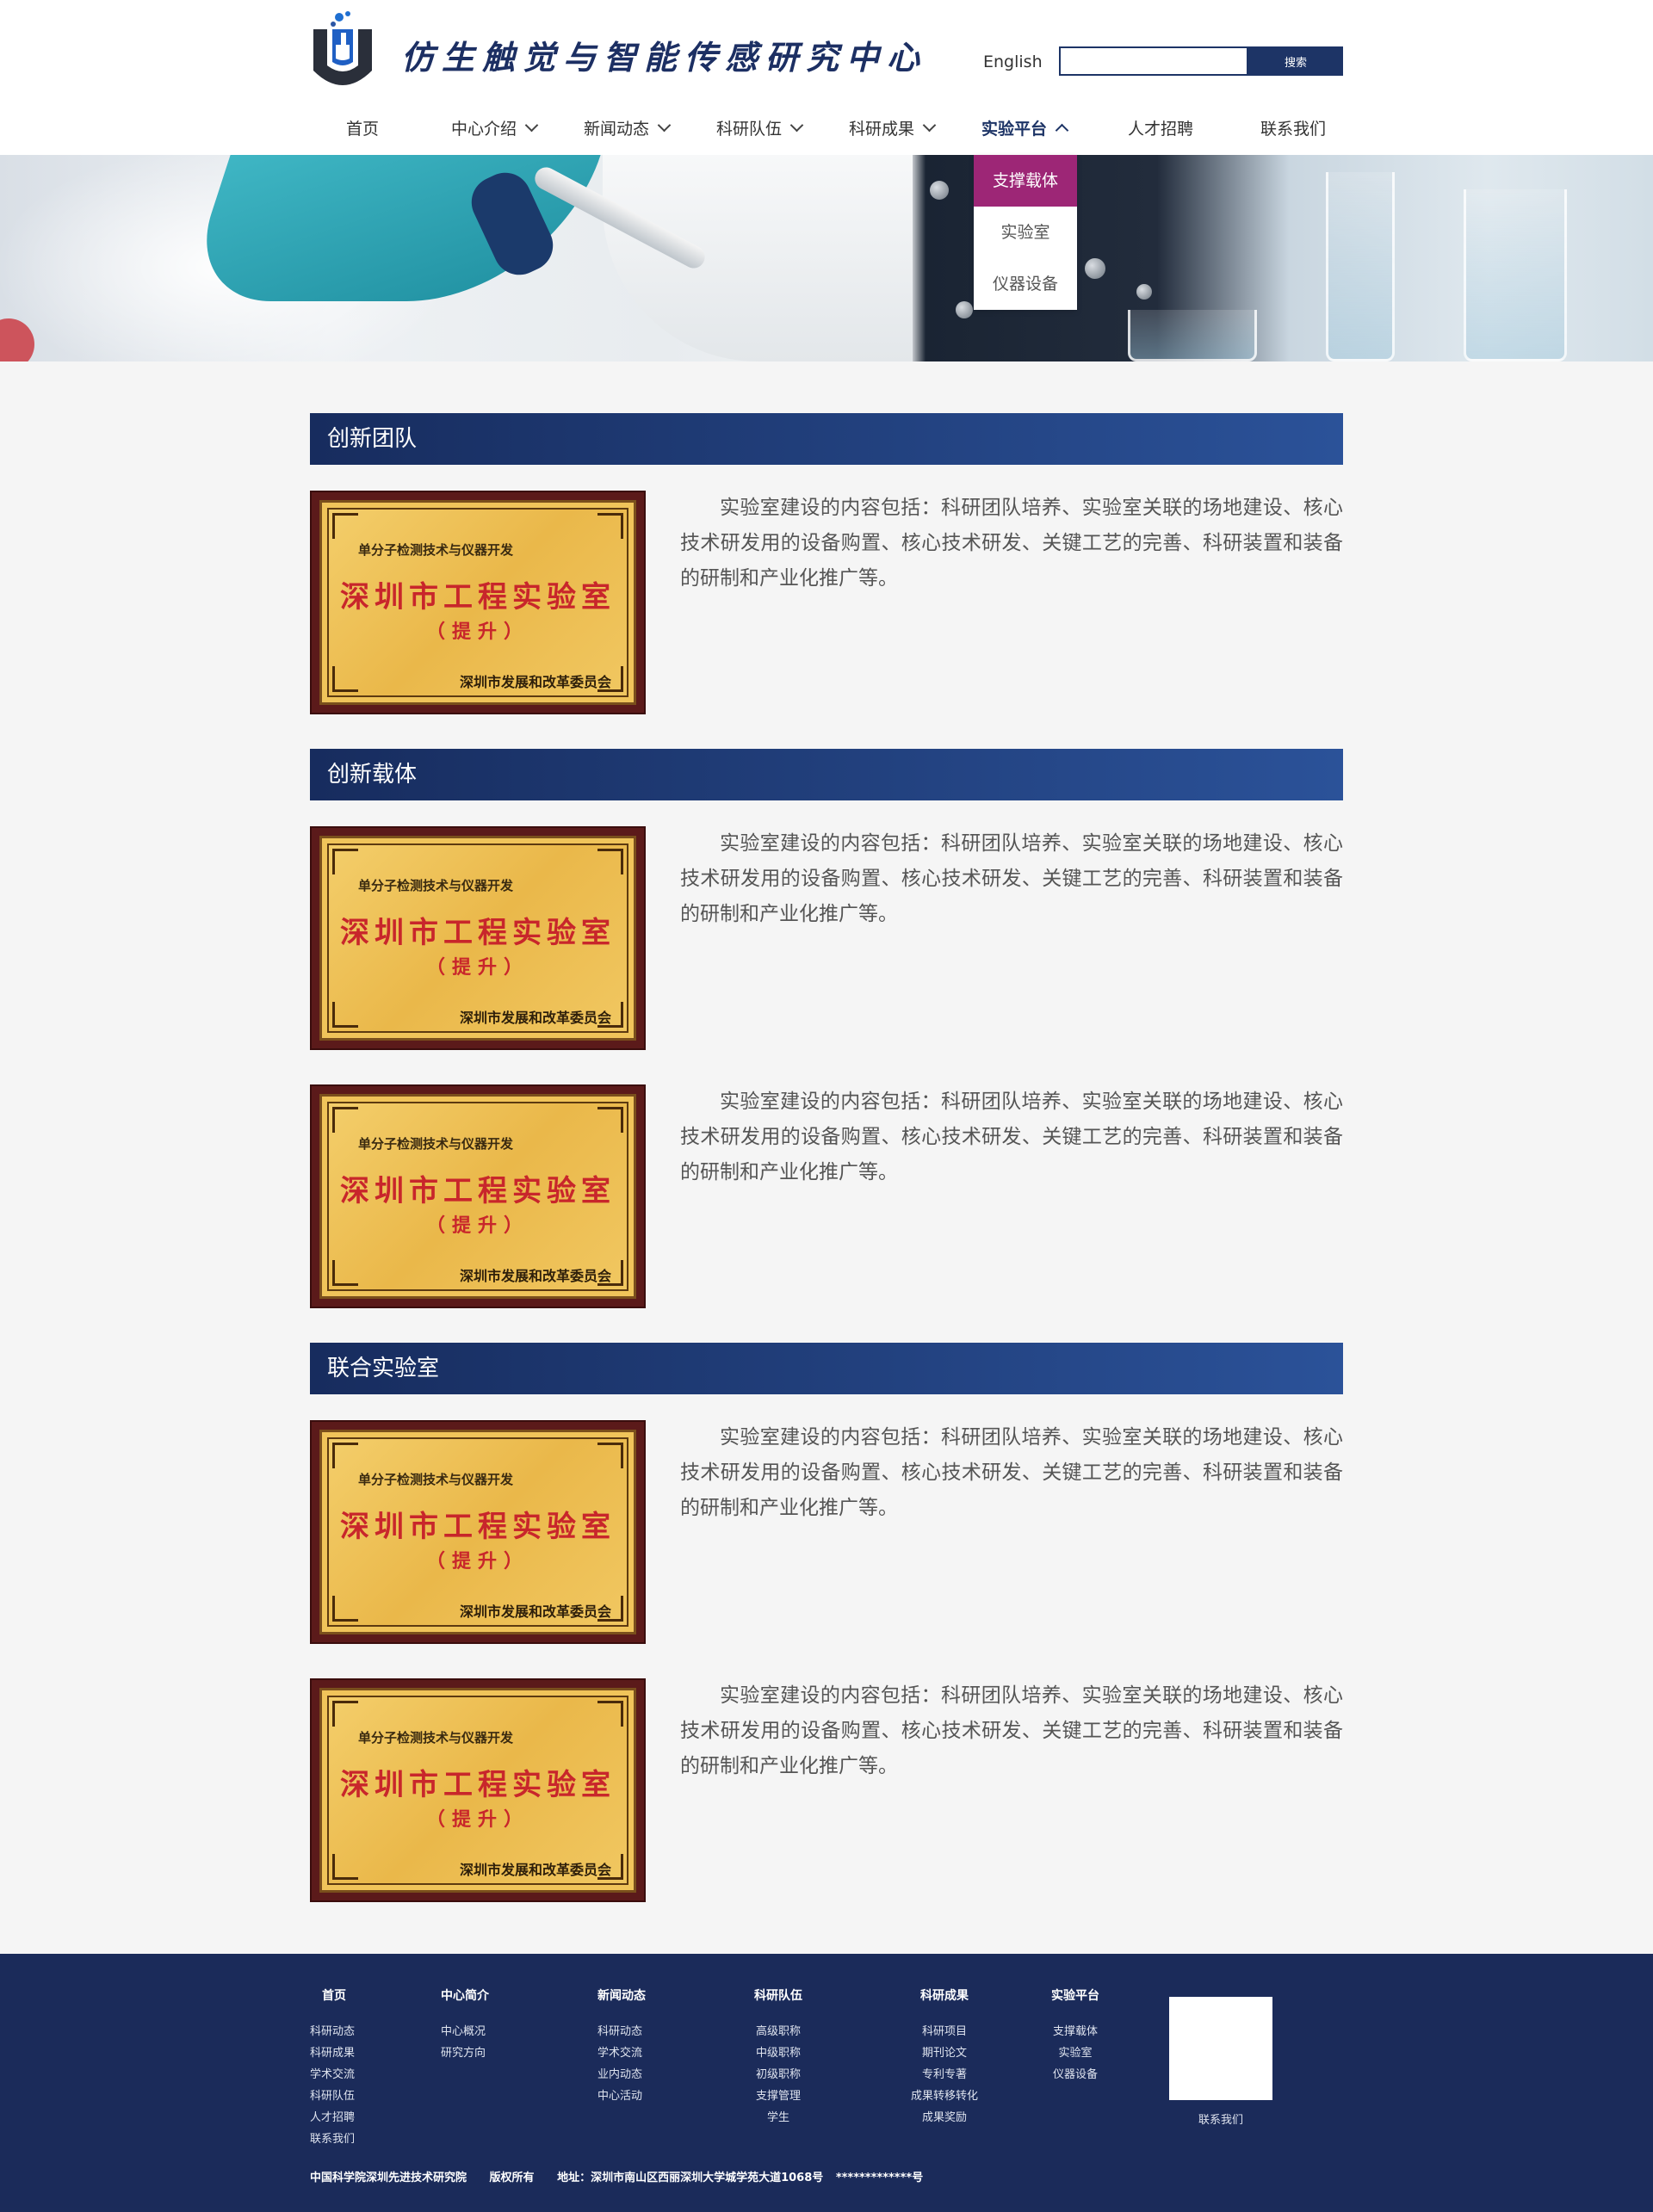  I want to click on nav-center-intro-label: 中心介绍, so click(484, 130).